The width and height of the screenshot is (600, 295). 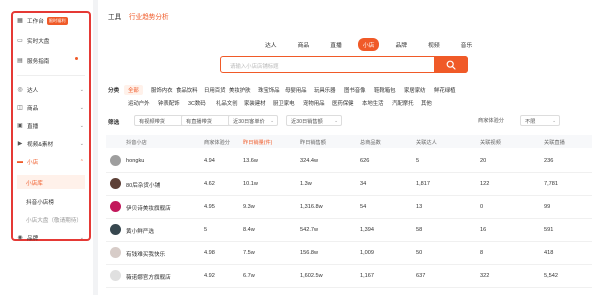 I want to click on cell-videos: 0, so click(x=482, y=207).